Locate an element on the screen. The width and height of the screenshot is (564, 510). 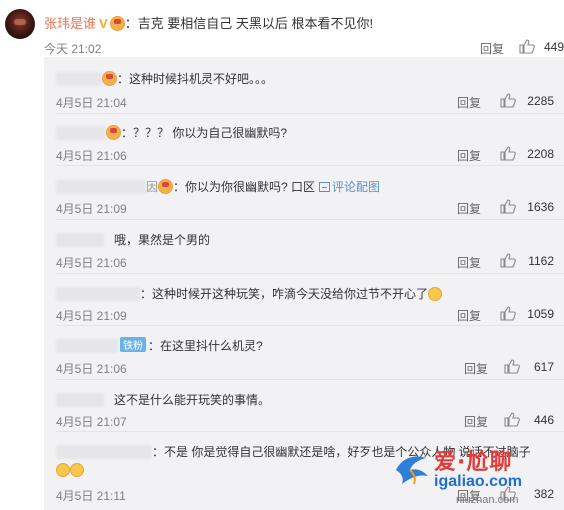
reply-text-line: 因 ：你以为你很幽默吗? 口区 评论配图 is located at coordinates (218, 186).